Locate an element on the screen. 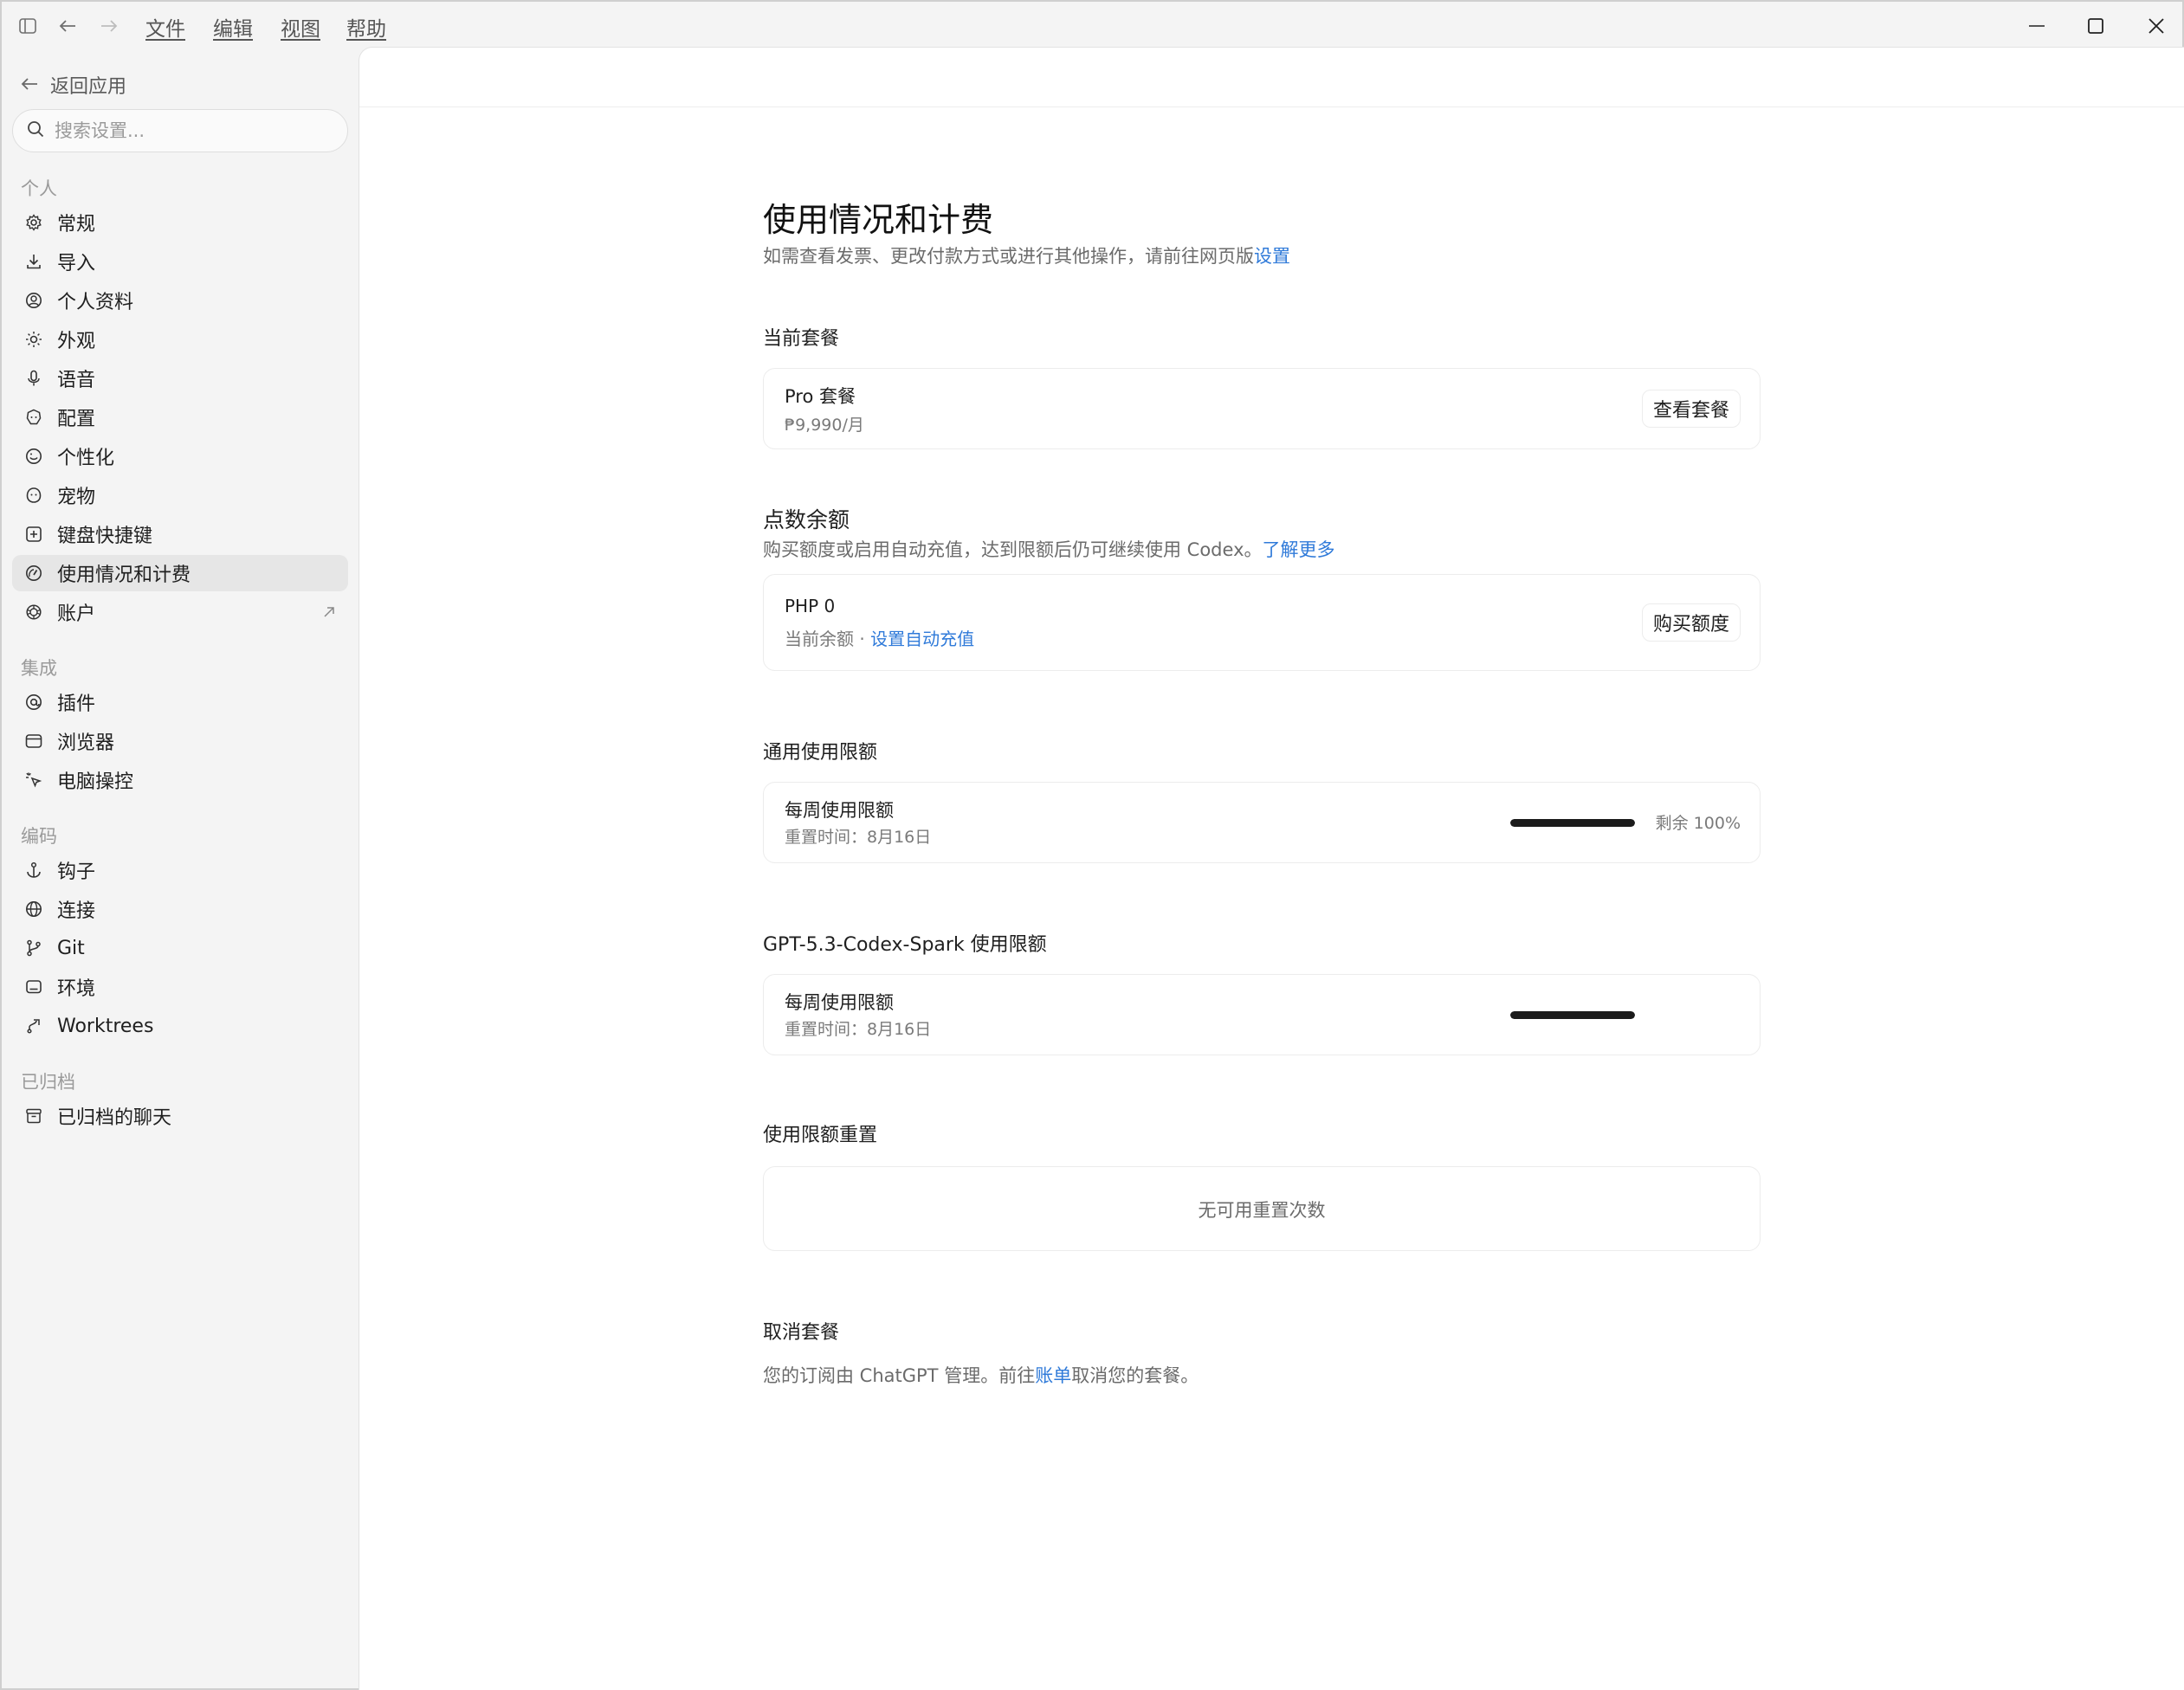  sidebar-item-usage: 使用情况和计费 is located at coordinates (180, 573).